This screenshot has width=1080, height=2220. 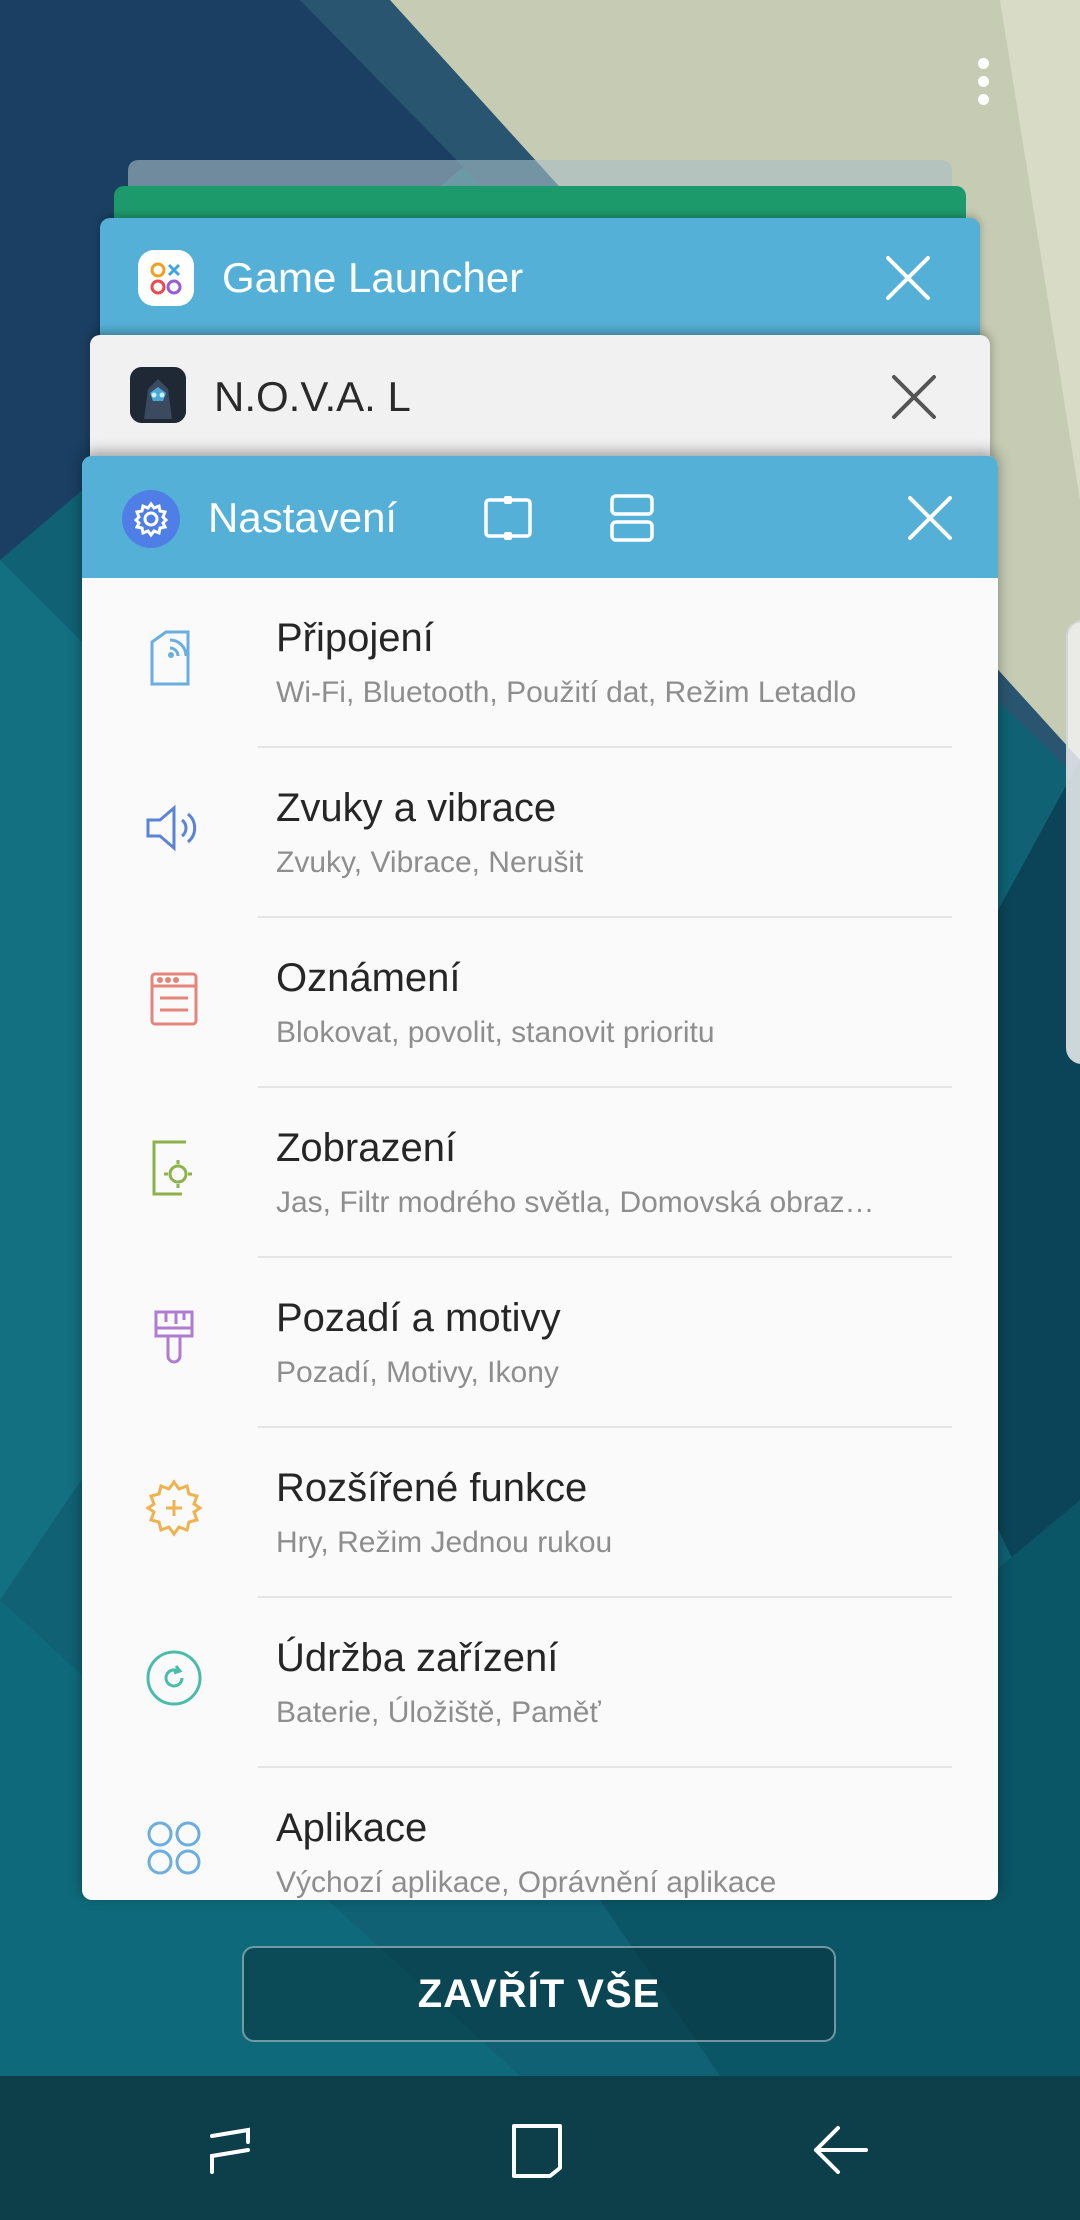 I want to click on home-button, so click(x=537, y=2151).